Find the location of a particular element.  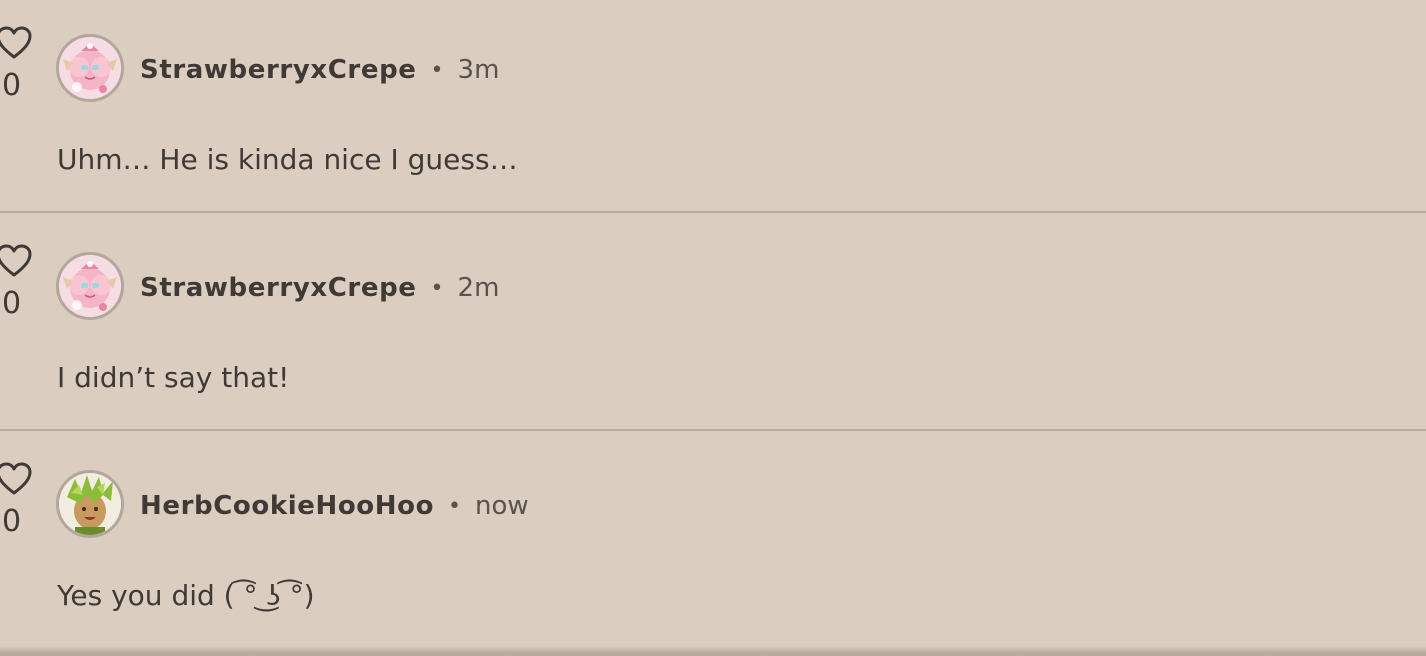

comment-meta: StrawberryxCrepe • 3m is located at coordinates (319, 70).